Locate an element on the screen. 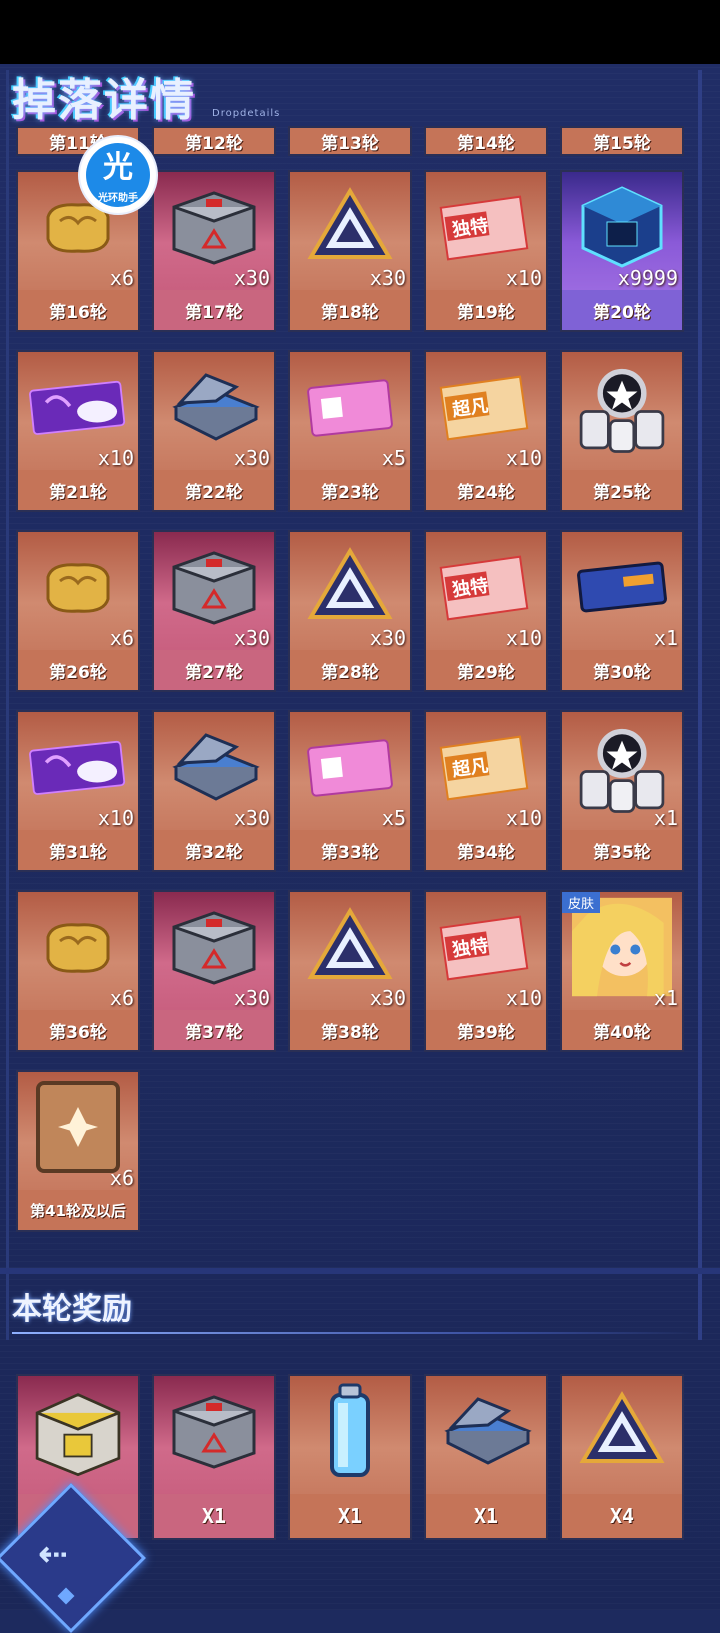  round-label: 第21轮 is located at coordinates (78, 492).